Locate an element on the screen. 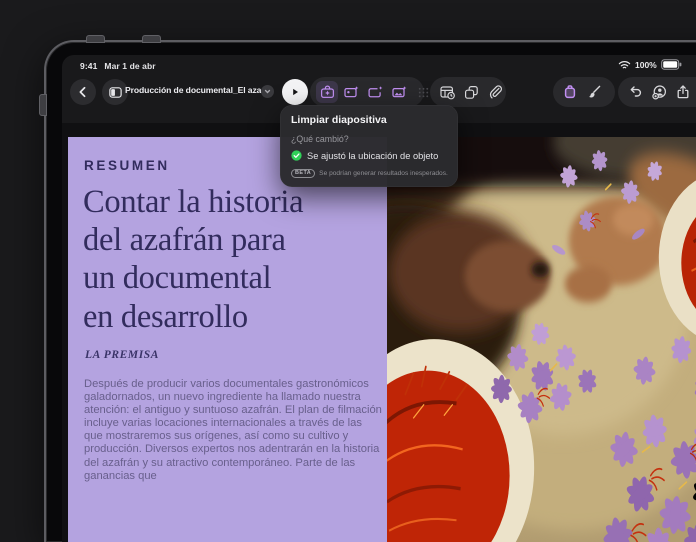 The image size is (696, 542). clean-slide-button is located at coordinates (351, 92).